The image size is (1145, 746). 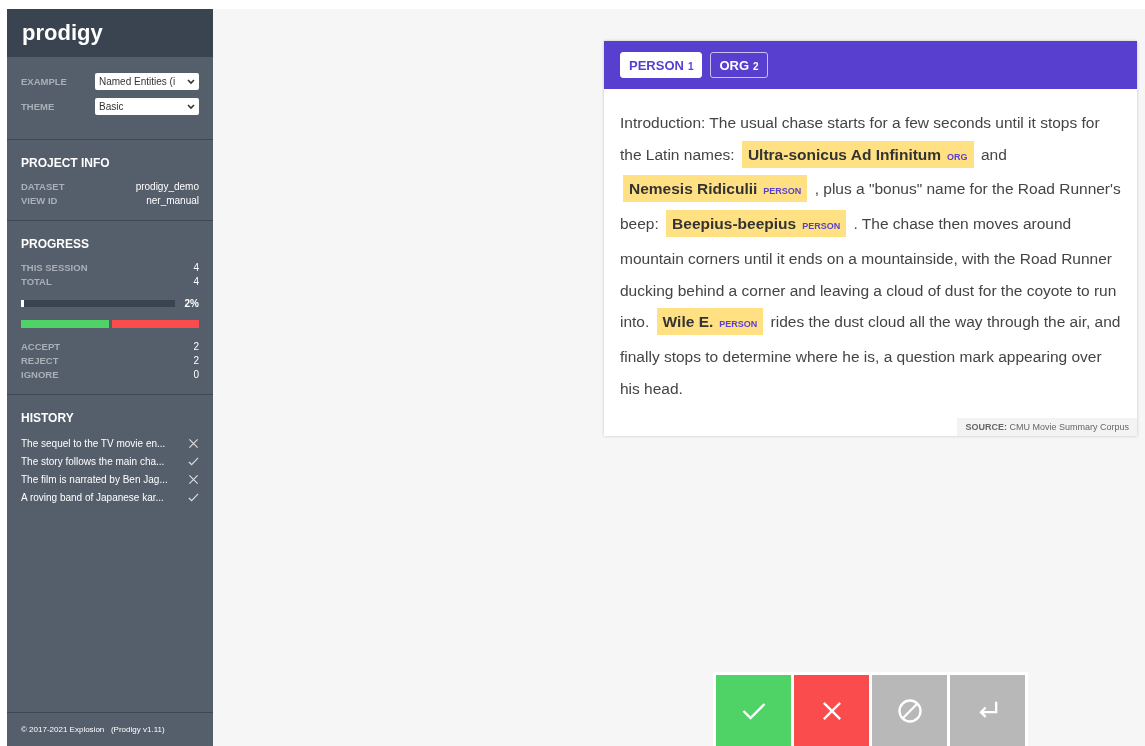 What do you see at coordinates (55, 244) in the screenshot?
I see `section-title: PROGRESS` at bounding box center [55, 244].